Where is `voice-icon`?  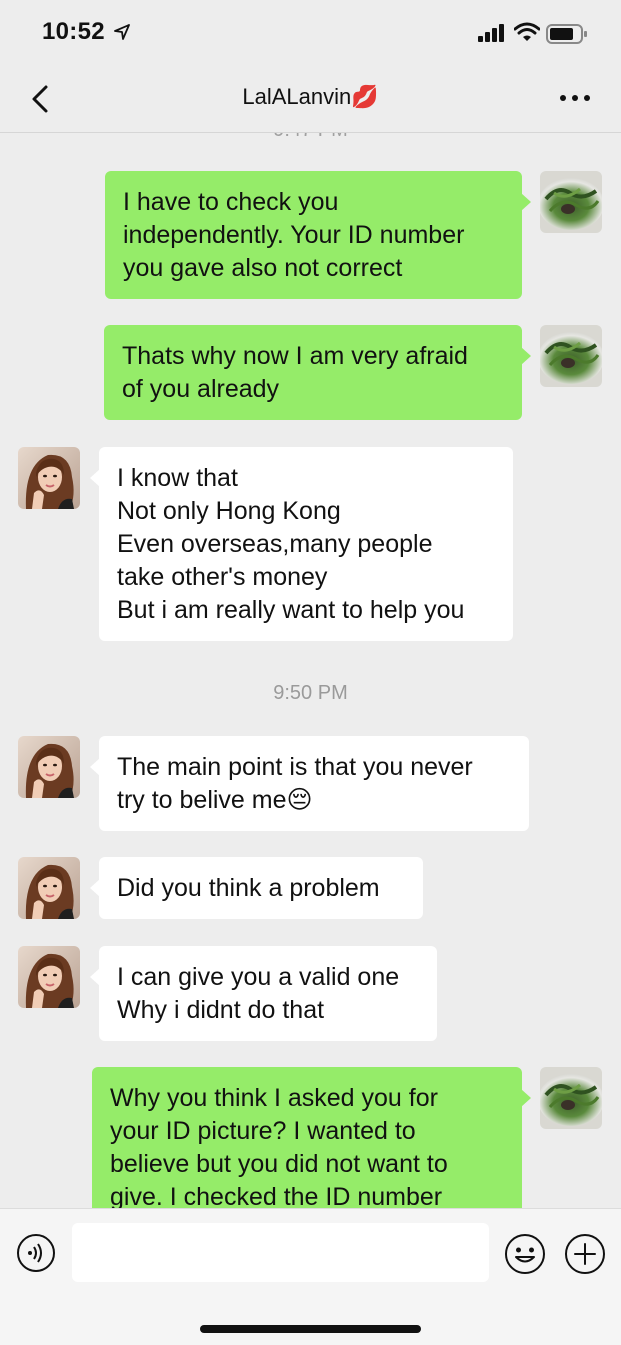 voice-icon is located at coordinates (36, 1253).